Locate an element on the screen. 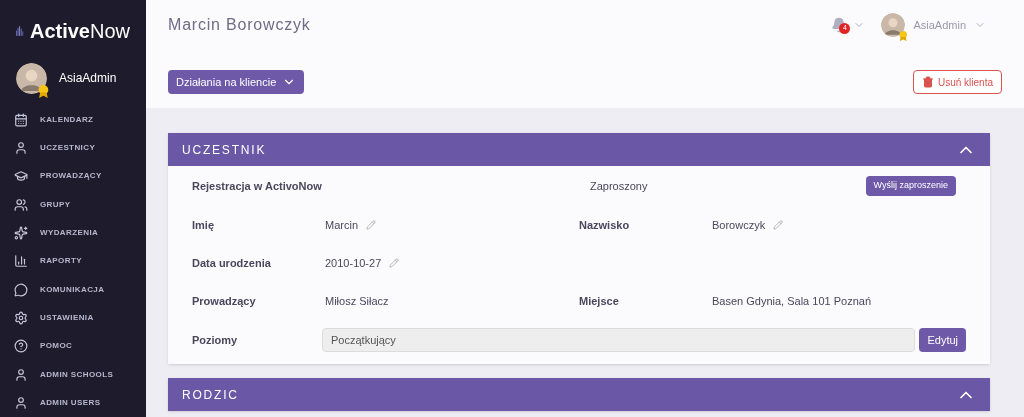 This screenshot has height=417, width=1024. field-value: Borowczyk is located at coordinates (739, 225).